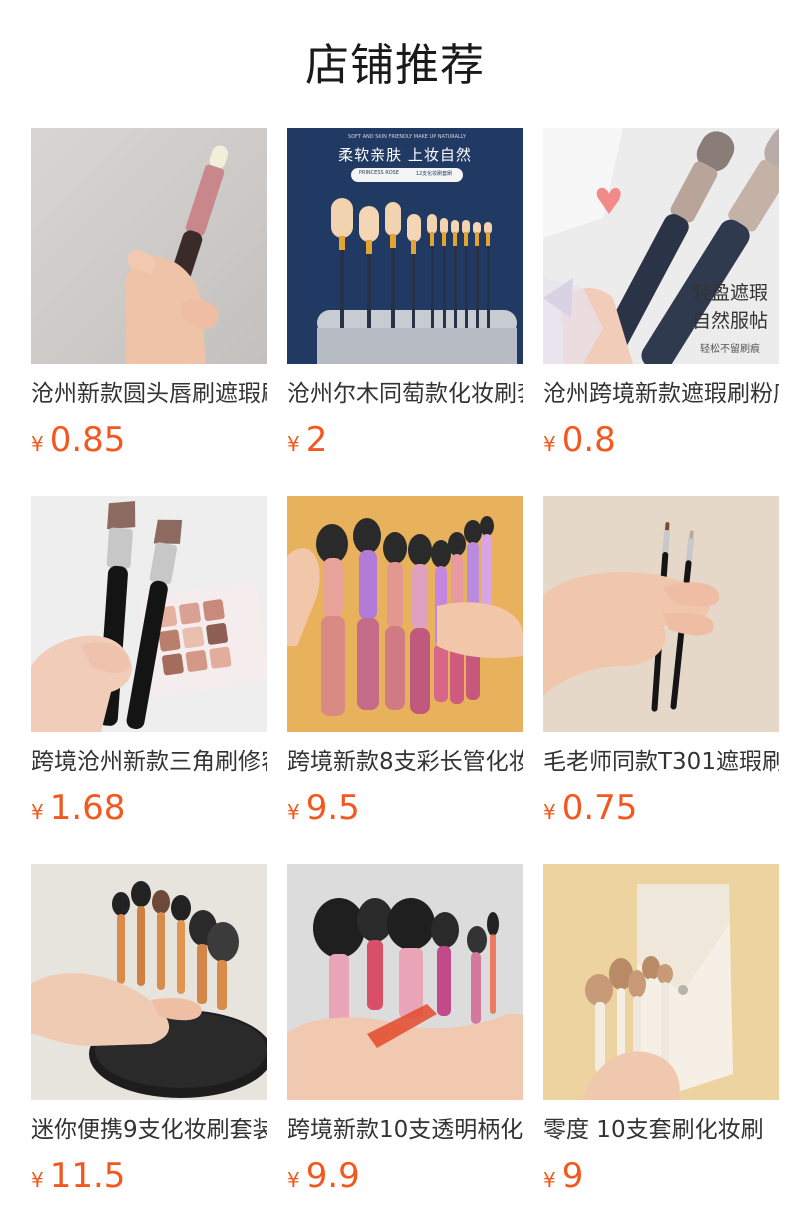 Image resolution: width=790 pixels, height=1232 pixels. Describe the element at coordinates (572, 1176) in the screenshot. I see `price-value: 9` at that location.